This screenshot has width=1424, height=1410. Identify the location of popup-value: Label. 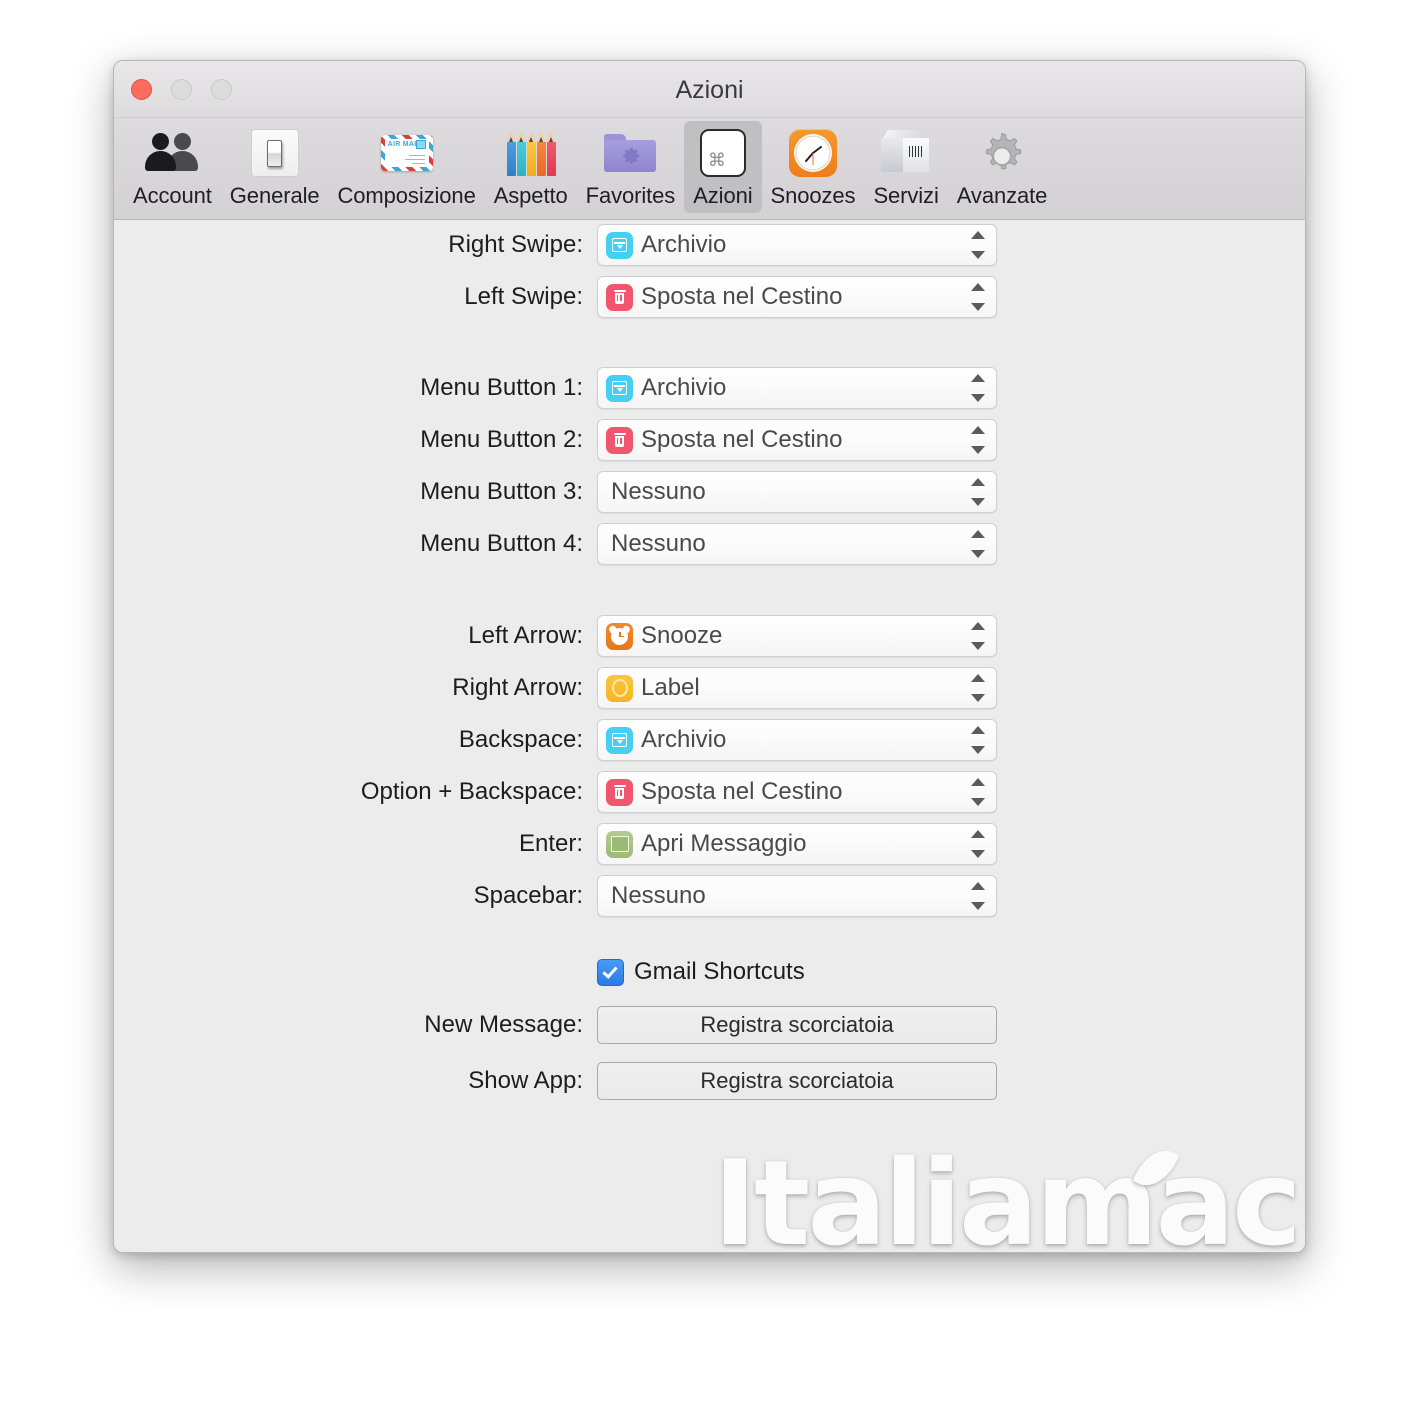
(670, 687).